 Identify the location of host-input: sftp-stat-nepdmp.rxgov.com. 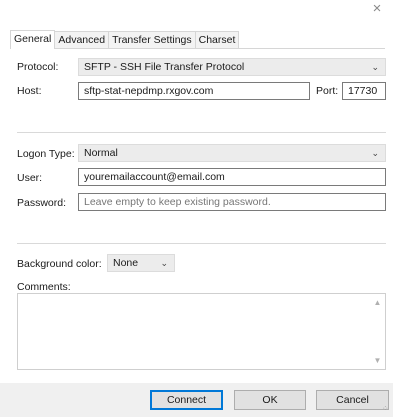
(194, 91).